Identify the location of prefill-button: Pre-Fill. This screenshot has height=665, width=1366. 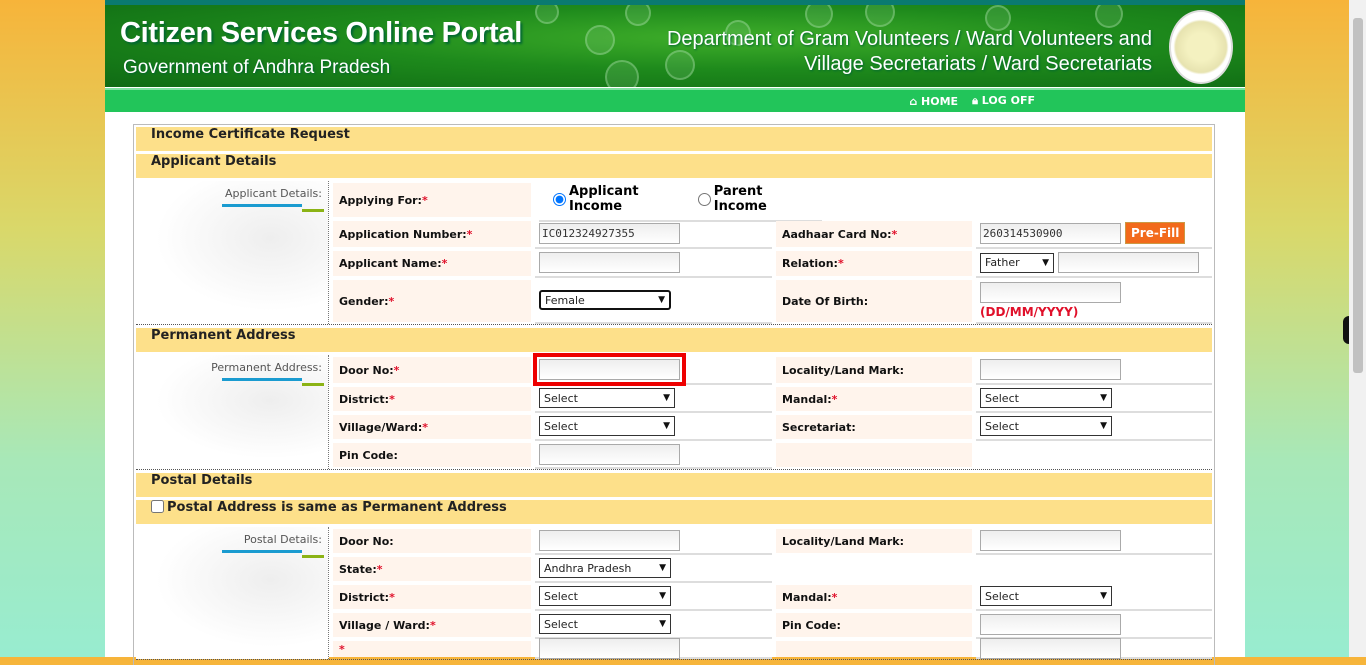
(1155, 233).